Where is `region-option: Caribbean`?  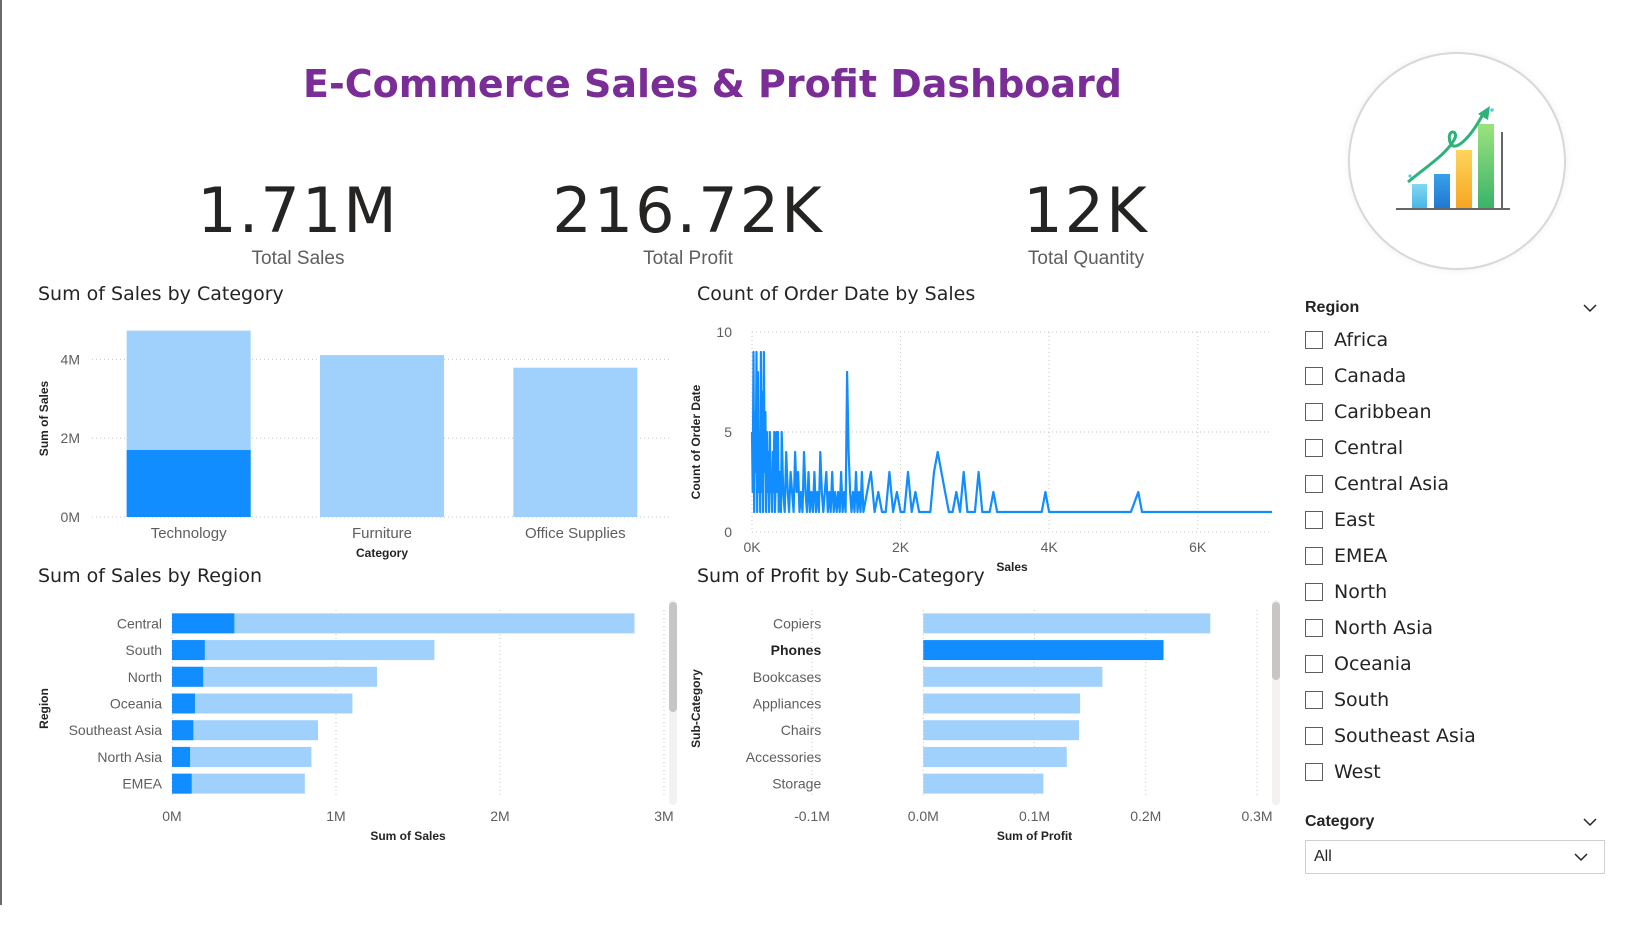 region-option: Caribbean is located at coordinates (1455, 412).